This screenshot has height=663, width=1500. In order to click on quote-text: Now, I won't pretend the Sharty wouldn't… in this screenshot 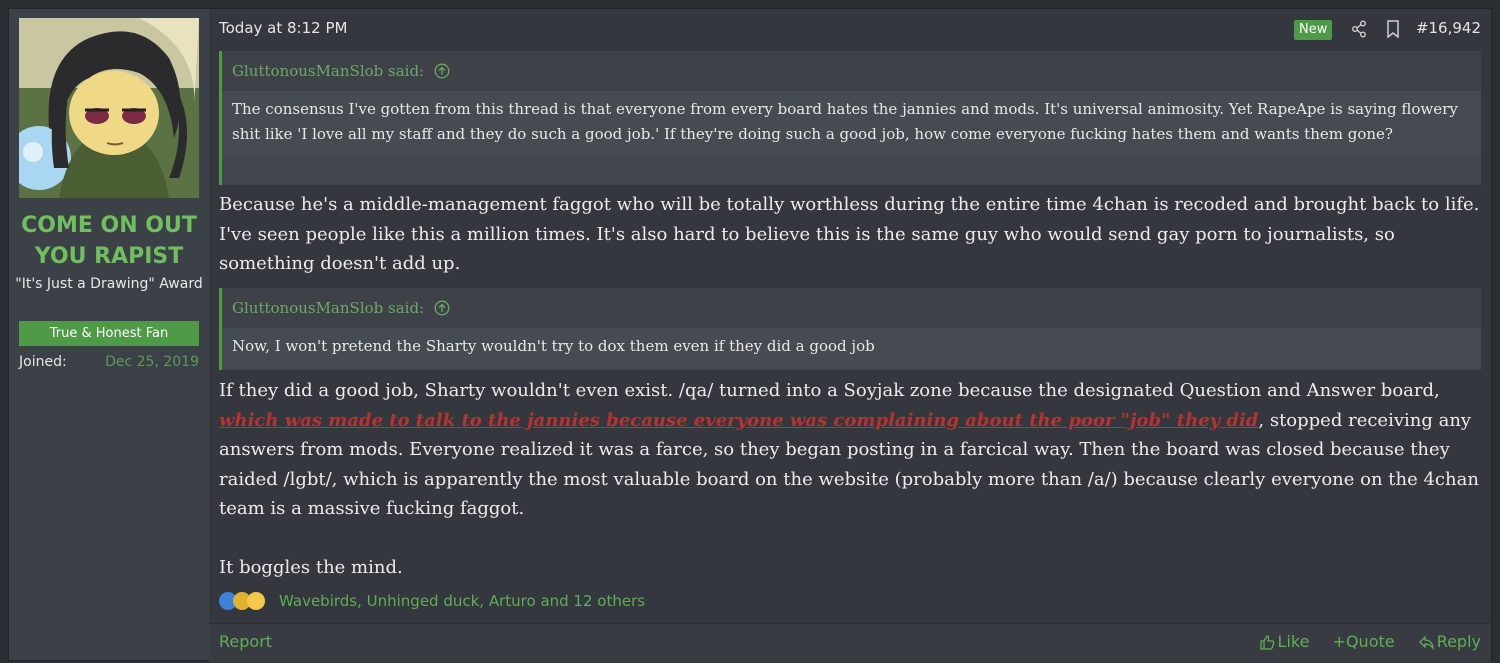, I will do `click(851, 348)`.